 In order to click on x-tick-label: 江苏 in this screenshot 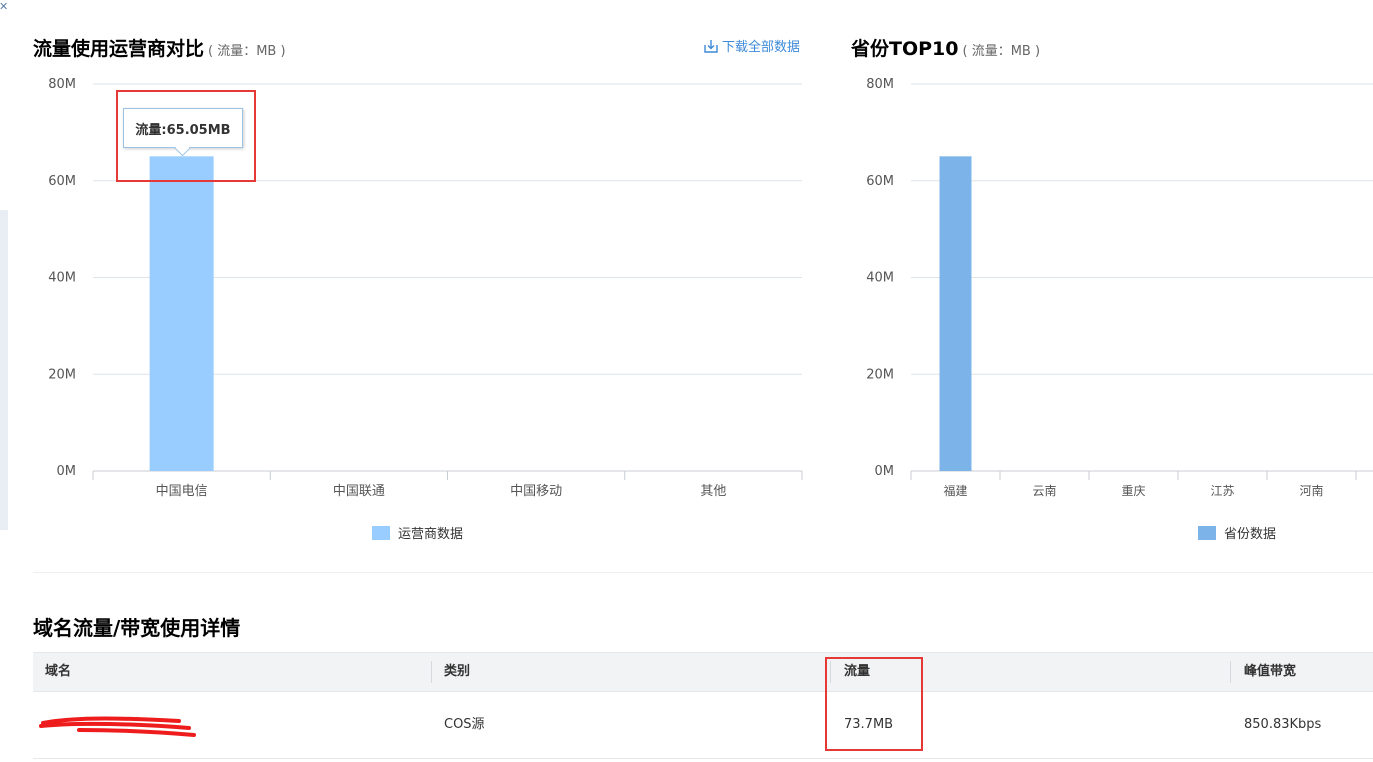, I will do `click(1222, 491)`.